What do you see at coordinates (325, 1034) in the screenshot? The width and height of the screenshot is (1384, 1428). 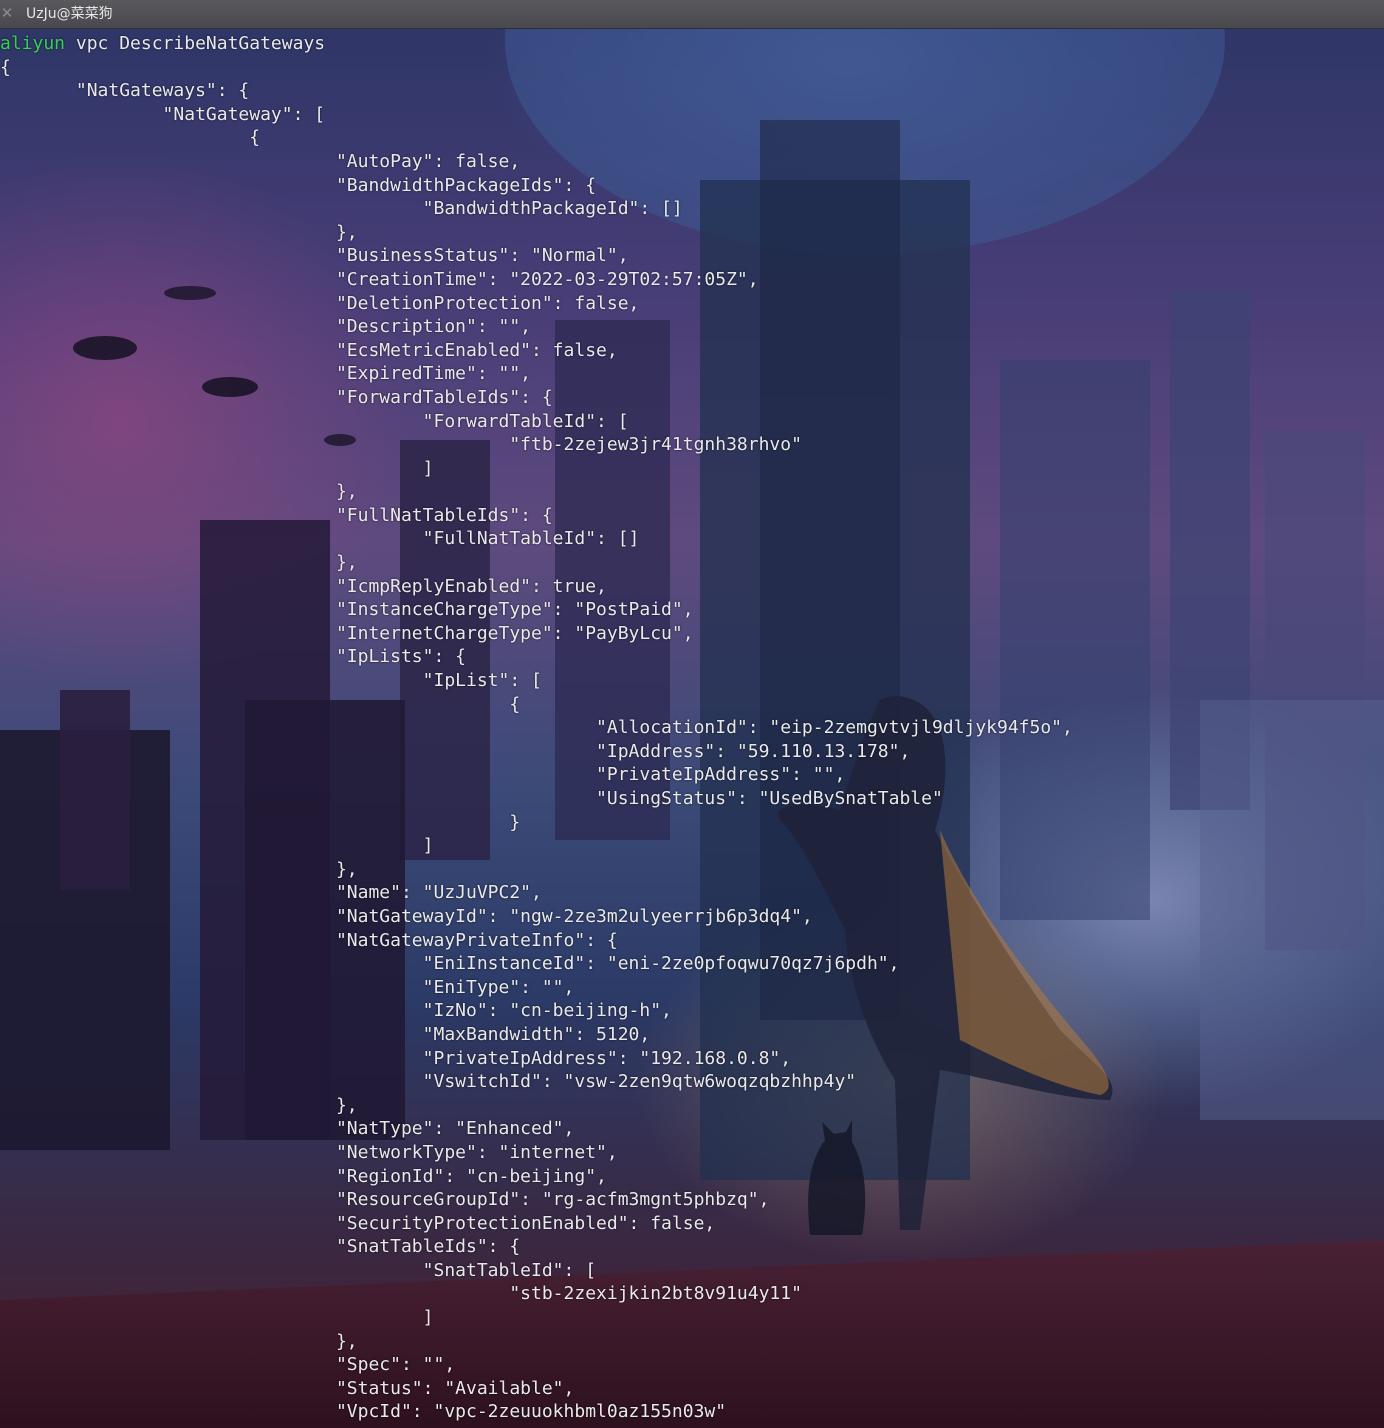 I see `output-line: "MaxBandwidth": 5120,` at bounding box center [325, 1034].